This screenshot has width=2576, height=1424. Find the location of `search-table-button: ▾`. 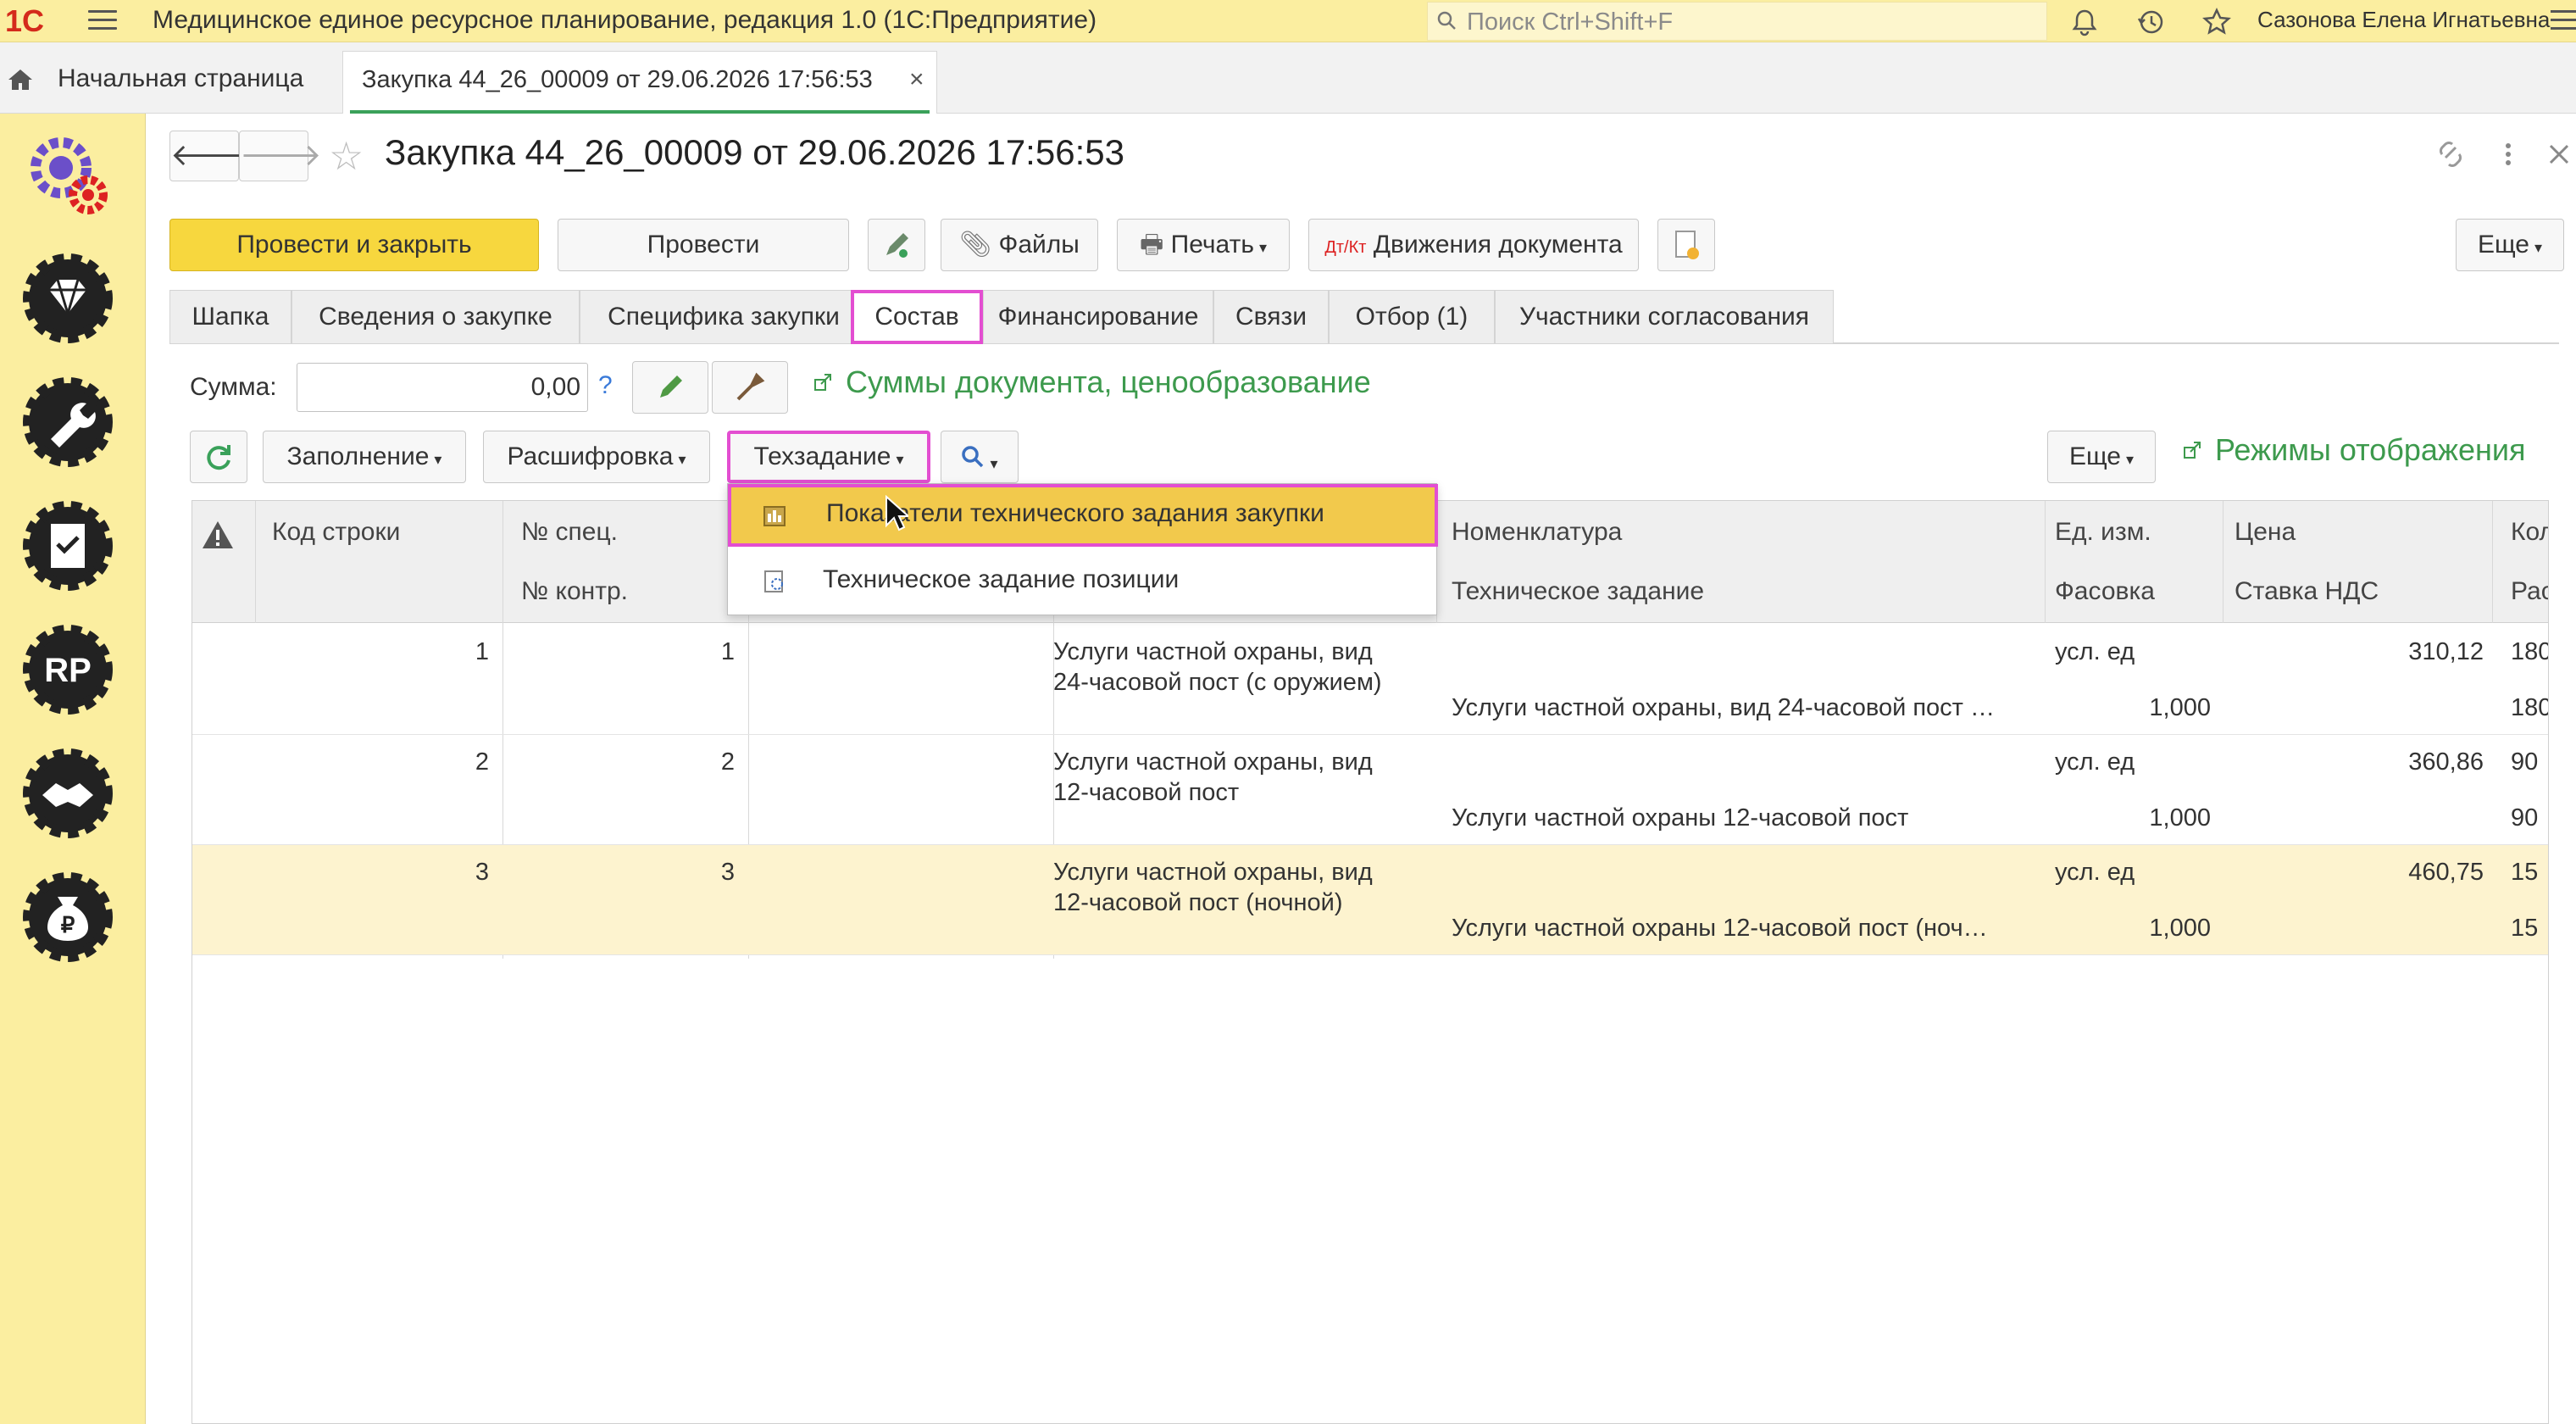

search-table-button: ▾ is located at coordinates (980, 457).